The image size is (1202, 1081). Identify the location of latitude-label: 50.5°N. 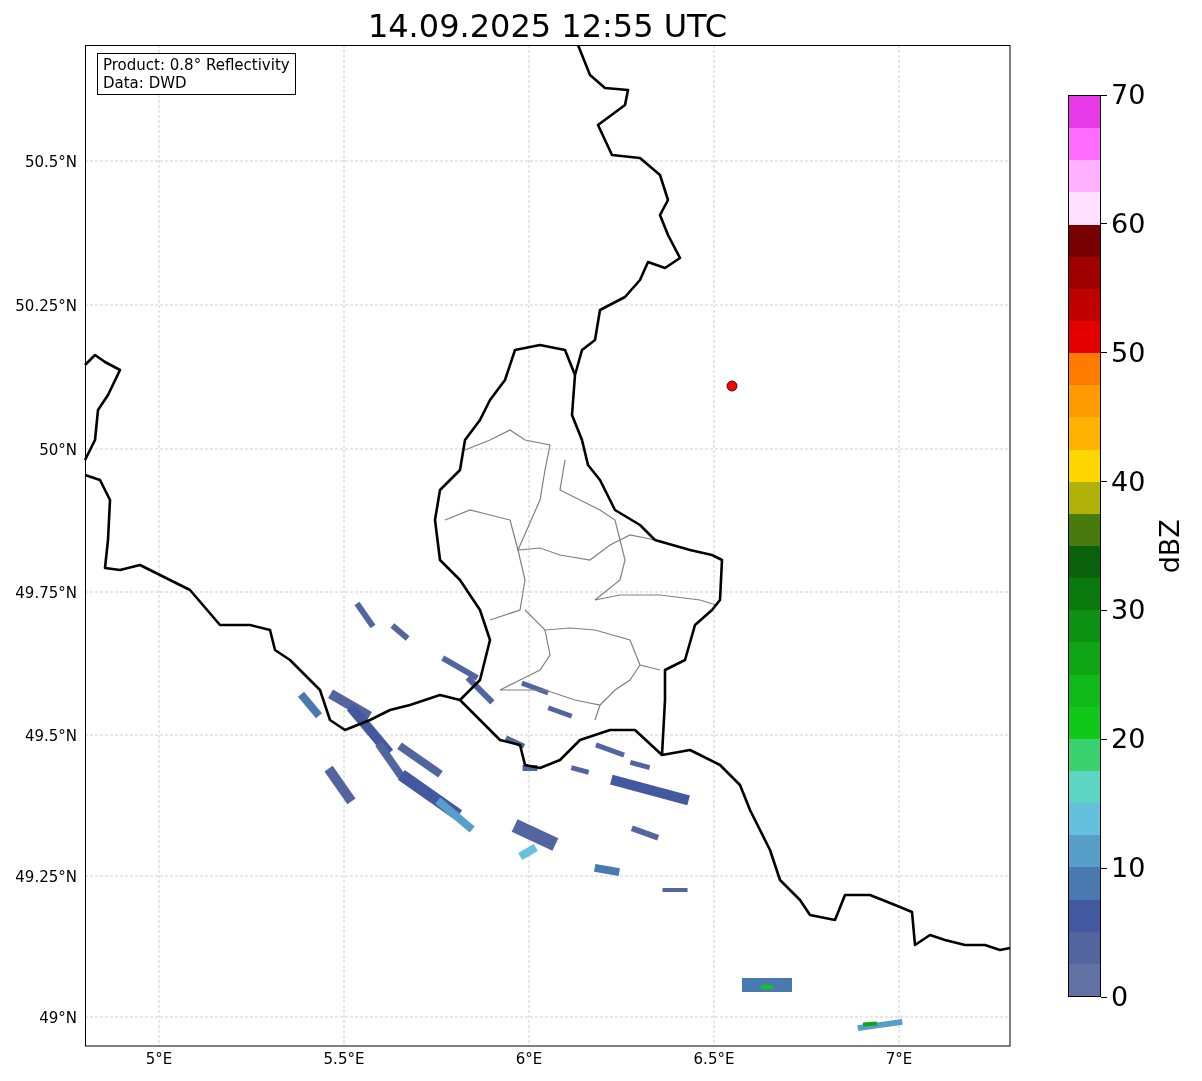
(50, 162).